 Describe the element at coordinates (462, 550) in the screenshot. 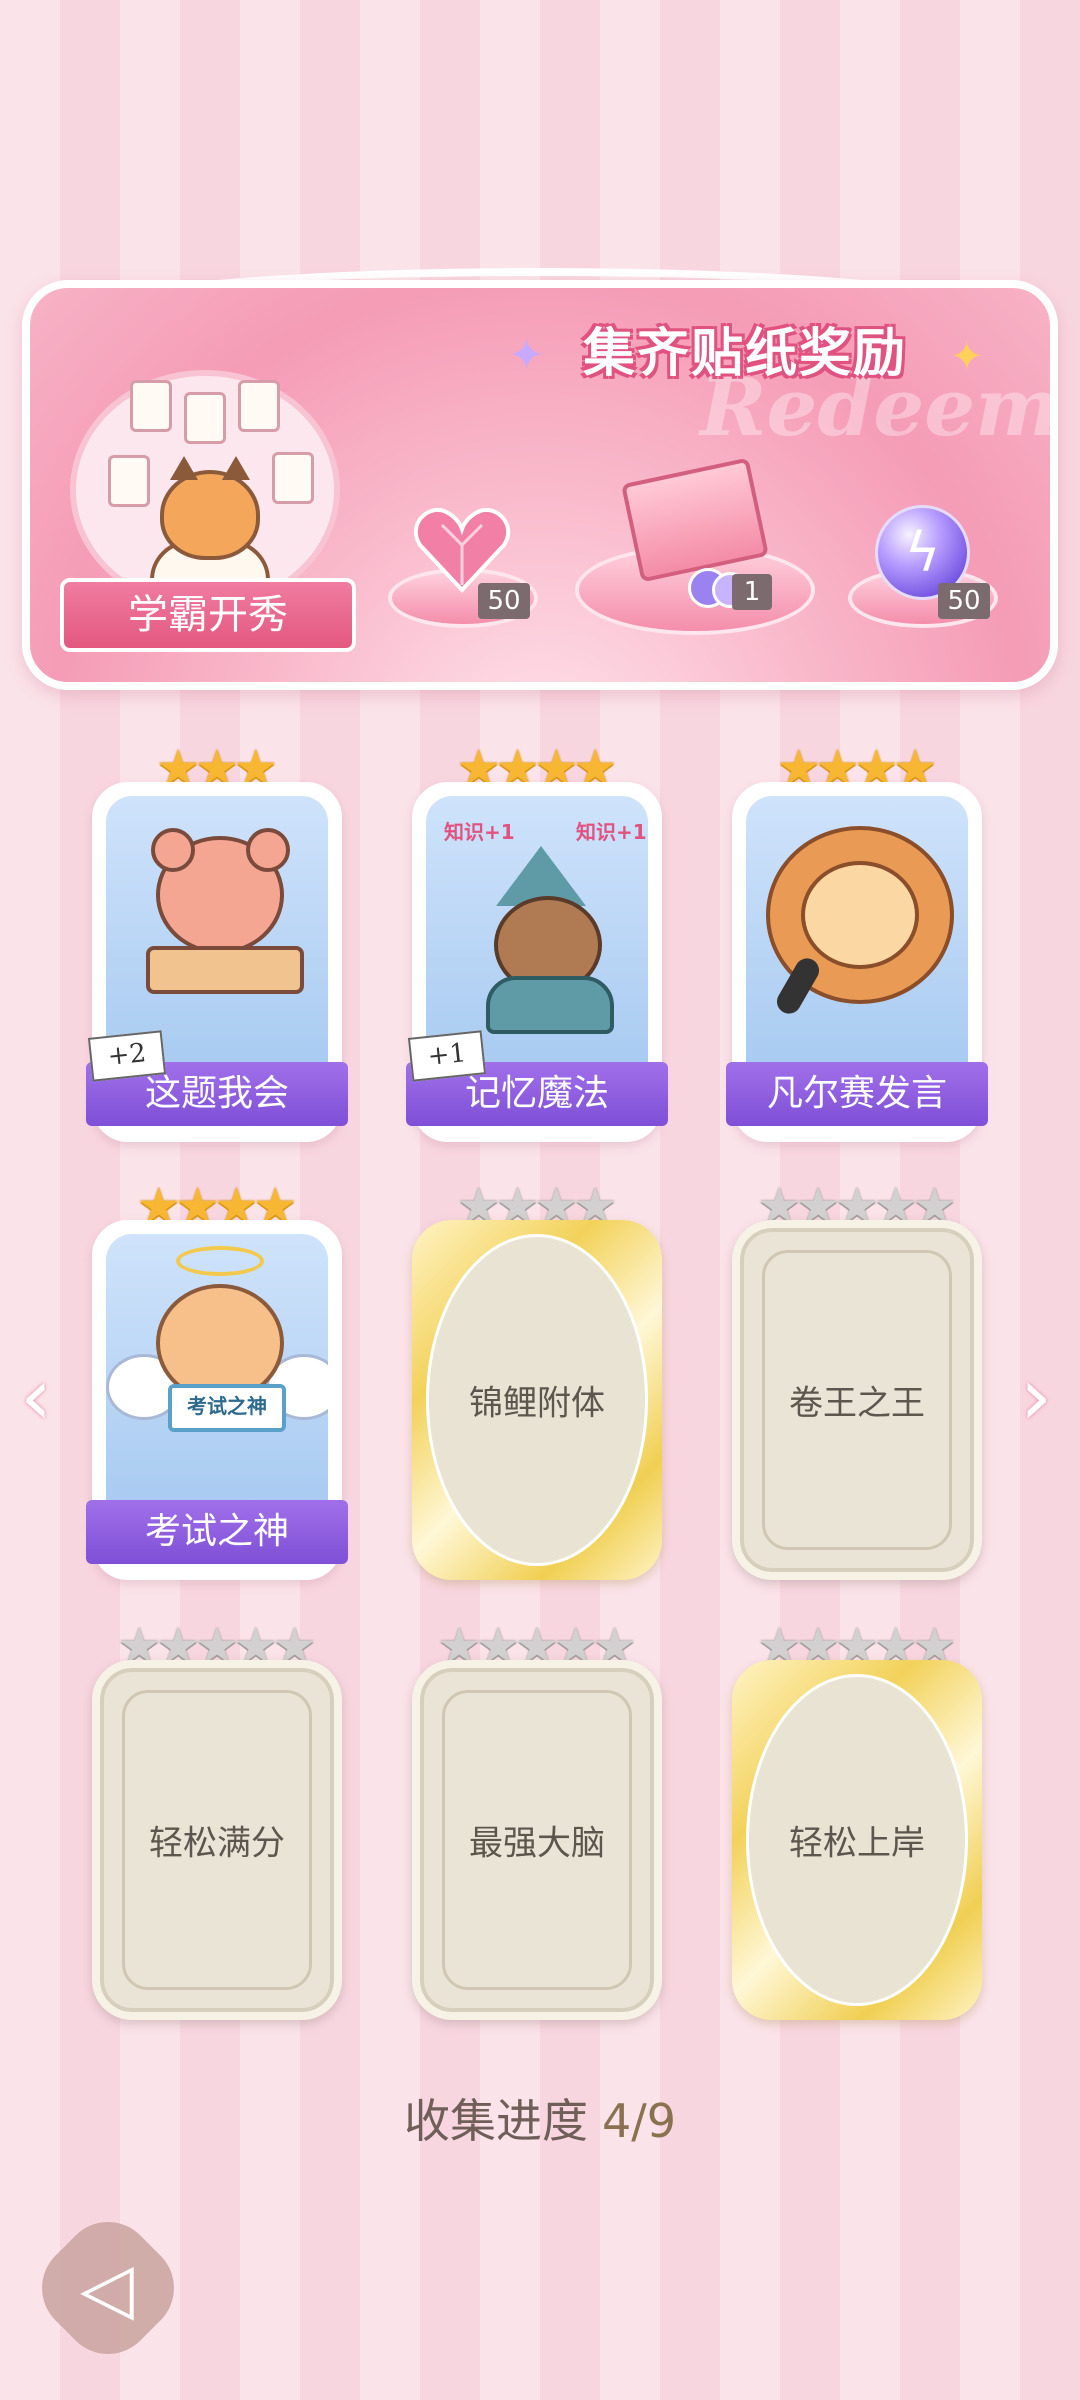

I see `pink-heart-gem-icon` at that location.